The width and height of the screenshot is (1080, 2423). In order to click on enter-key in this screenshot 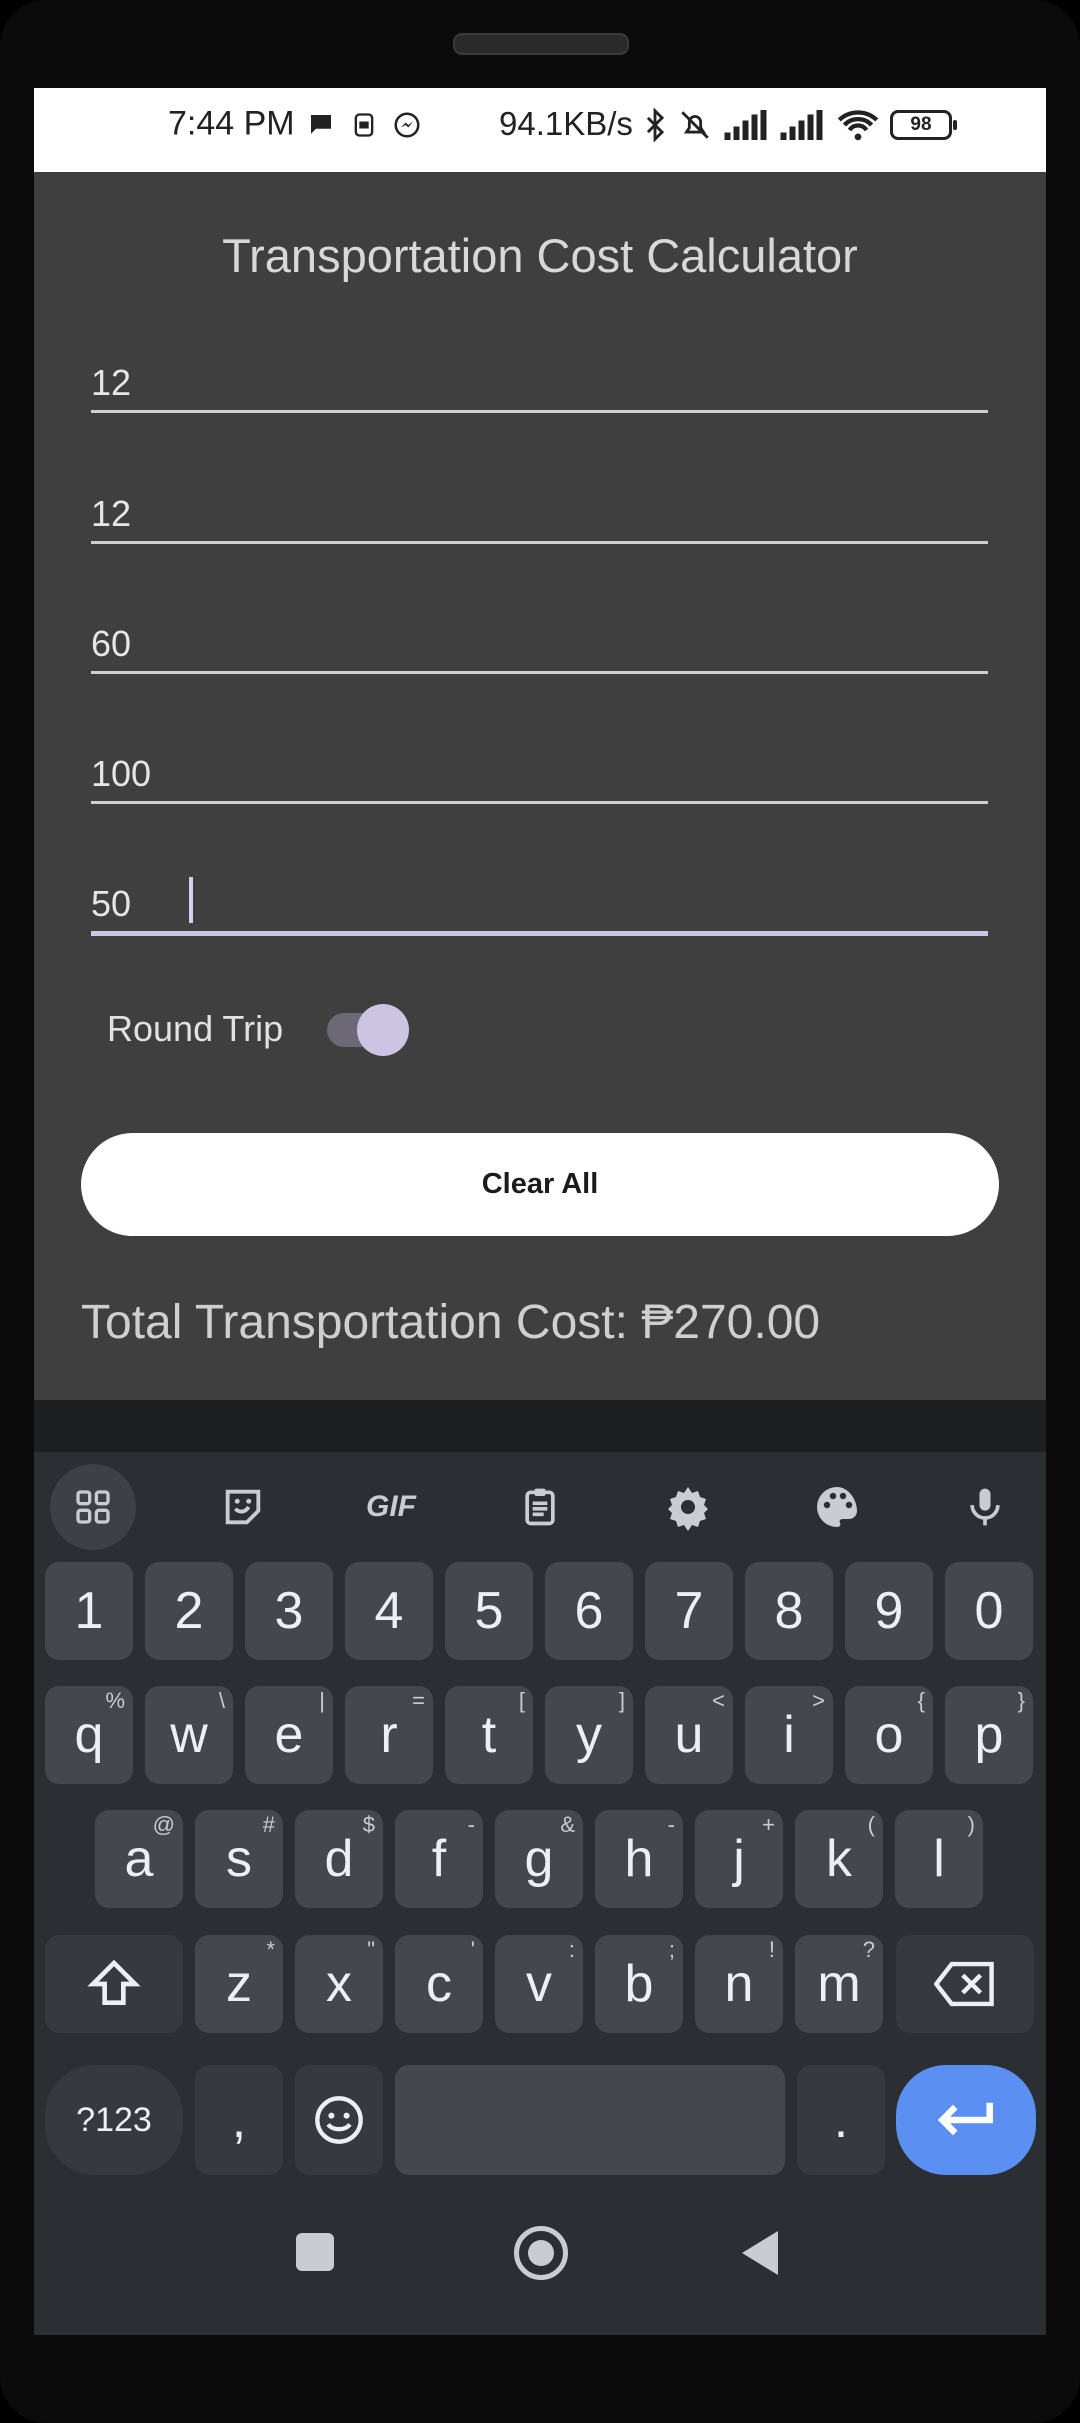, I will do `click(966, 2120)`.